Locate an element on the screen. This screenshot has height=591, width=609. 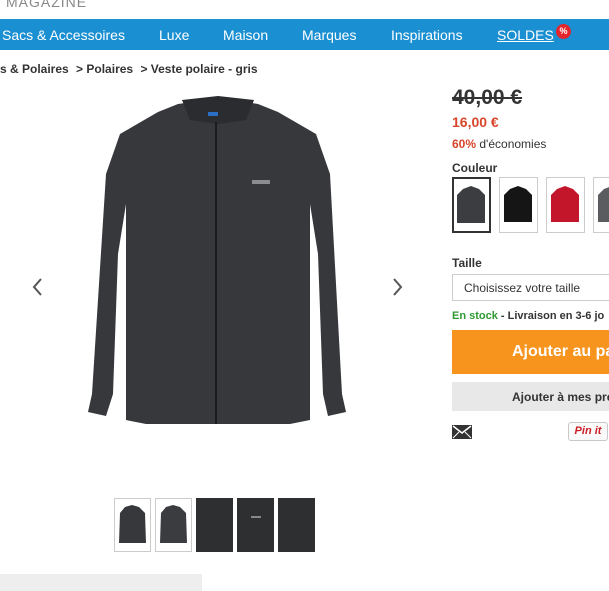
sale-price: 16,00 € is located at coordinates (475, 122).